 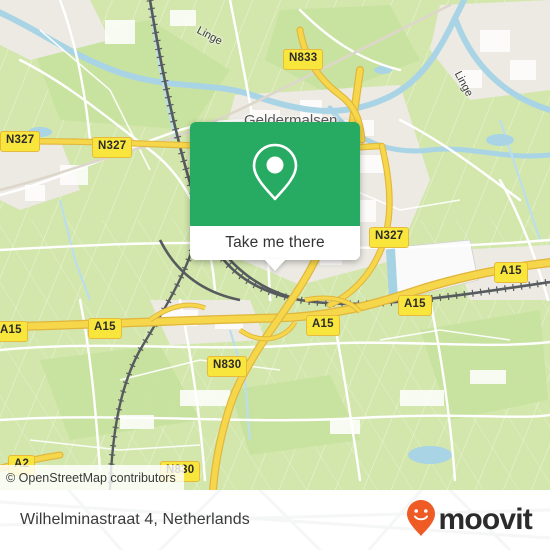 What do you see at coordinates (105, 328) in the screenshot?
I see `road-shield-a15-west: A15` at bounding box center [105, 328].